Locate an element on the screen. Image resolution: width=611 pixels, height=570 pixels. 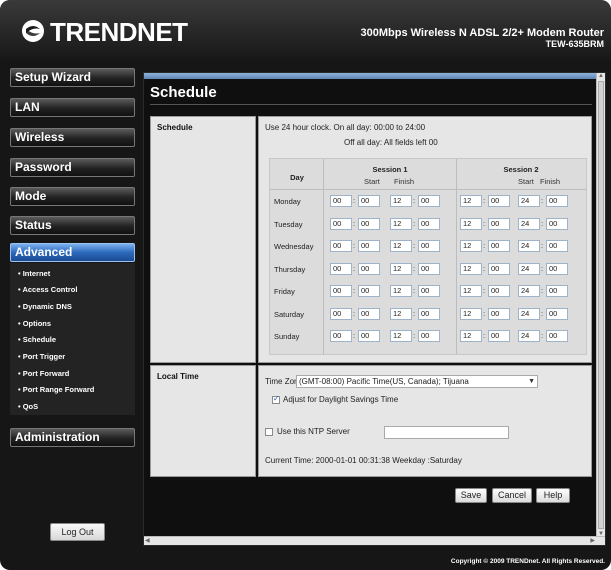
submenu-port-forward: Port Forward is located at coordinates (44, 373).